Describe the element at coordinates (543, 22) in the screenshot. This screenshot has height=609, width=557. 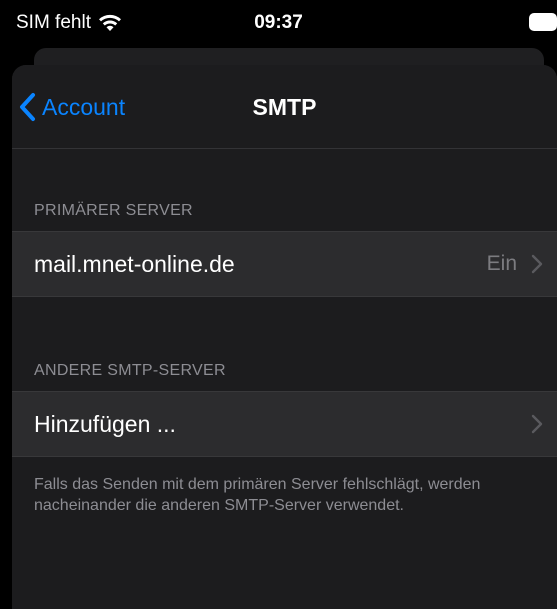
I see `battery-full-icon` at that location.